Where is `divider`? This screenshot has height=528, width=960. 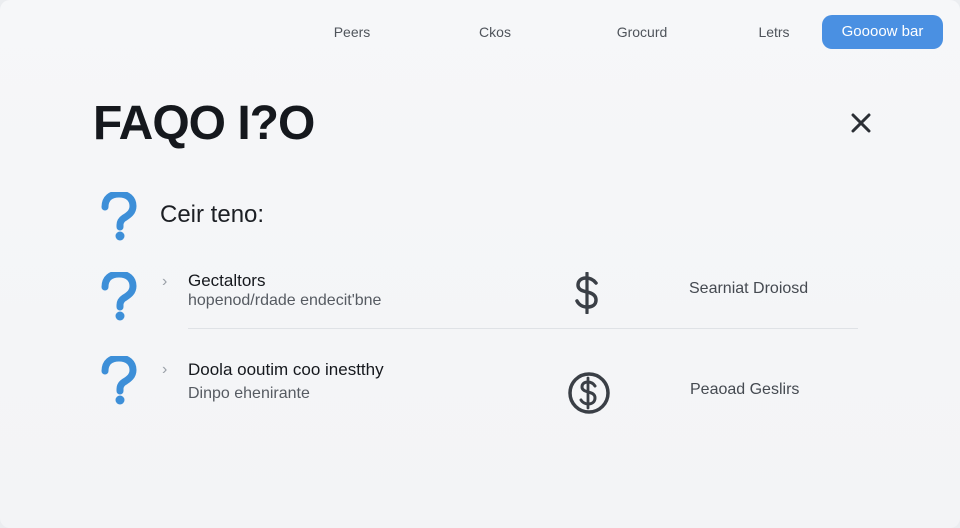 divider is located at coordinates (523, 328).